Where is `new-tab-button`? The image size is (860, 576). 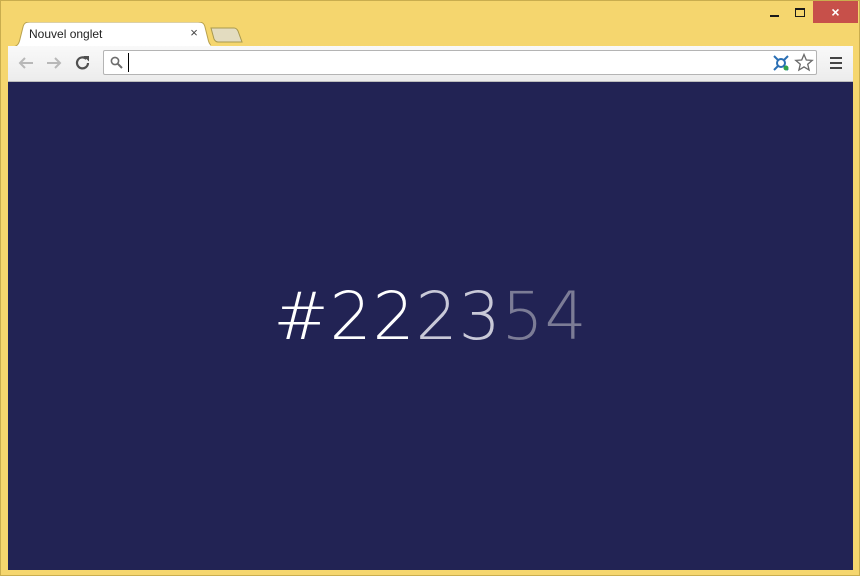
new-tab-button is located at coordinates (227, 35).